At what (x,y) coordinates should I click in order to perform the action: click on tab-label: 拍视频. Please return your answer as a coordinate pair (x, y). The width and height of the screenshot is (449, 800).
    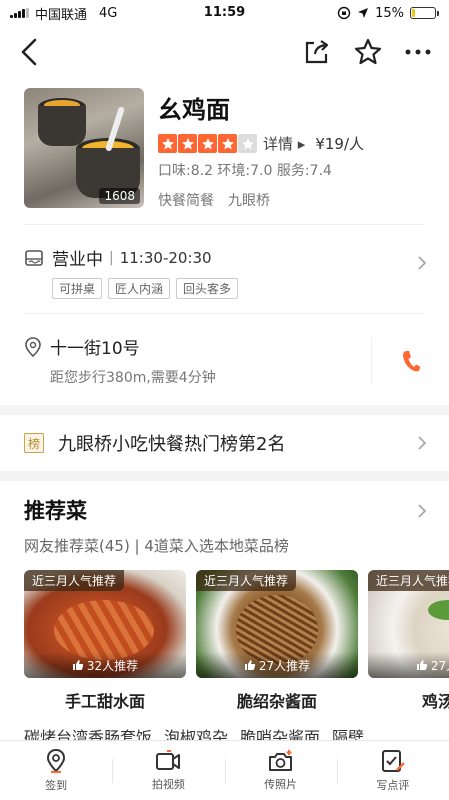
    Looking at the image, I should click on (168, 784).